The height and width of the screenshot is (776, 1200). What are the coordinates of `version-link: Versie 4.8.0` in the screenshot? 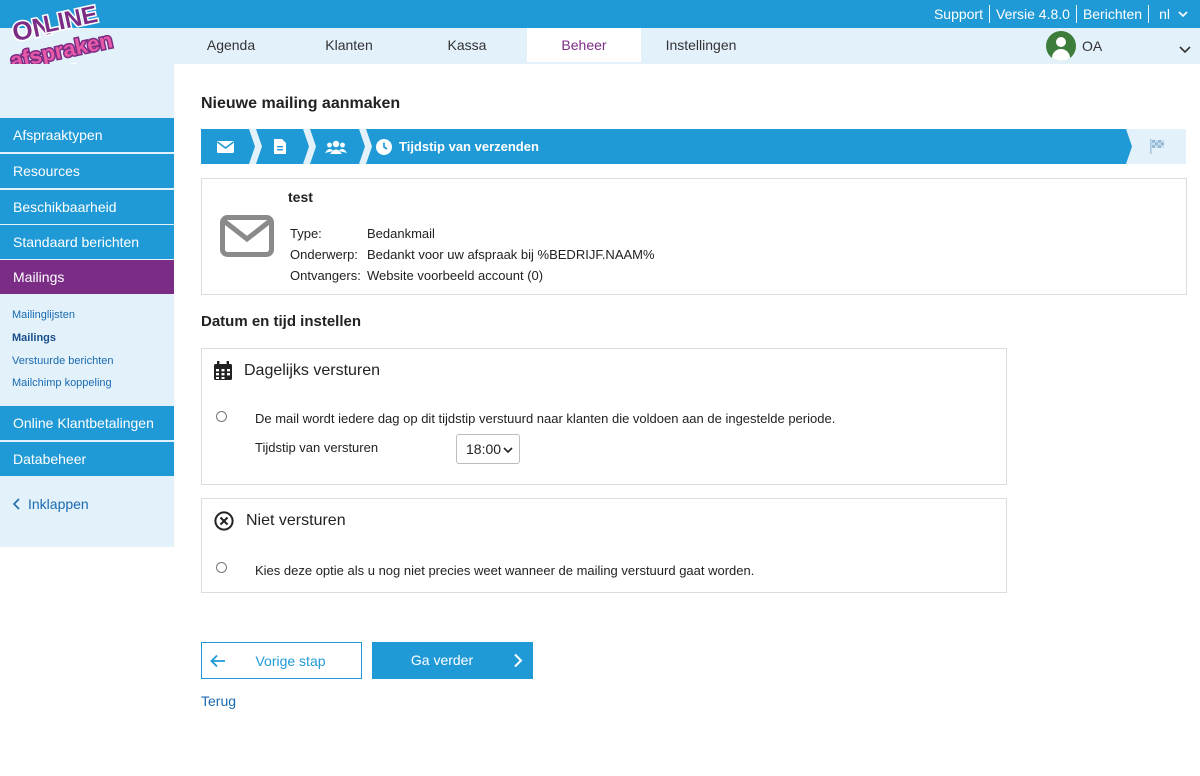 It's located at (1033, 14).